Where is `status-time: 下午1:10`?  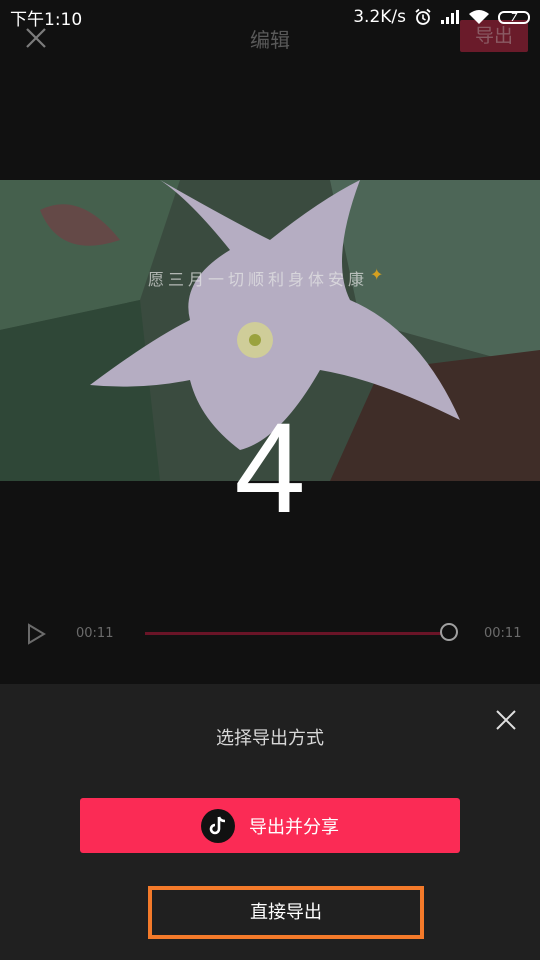 status-time: 下午1:10 is located at coordinates (46, 19).